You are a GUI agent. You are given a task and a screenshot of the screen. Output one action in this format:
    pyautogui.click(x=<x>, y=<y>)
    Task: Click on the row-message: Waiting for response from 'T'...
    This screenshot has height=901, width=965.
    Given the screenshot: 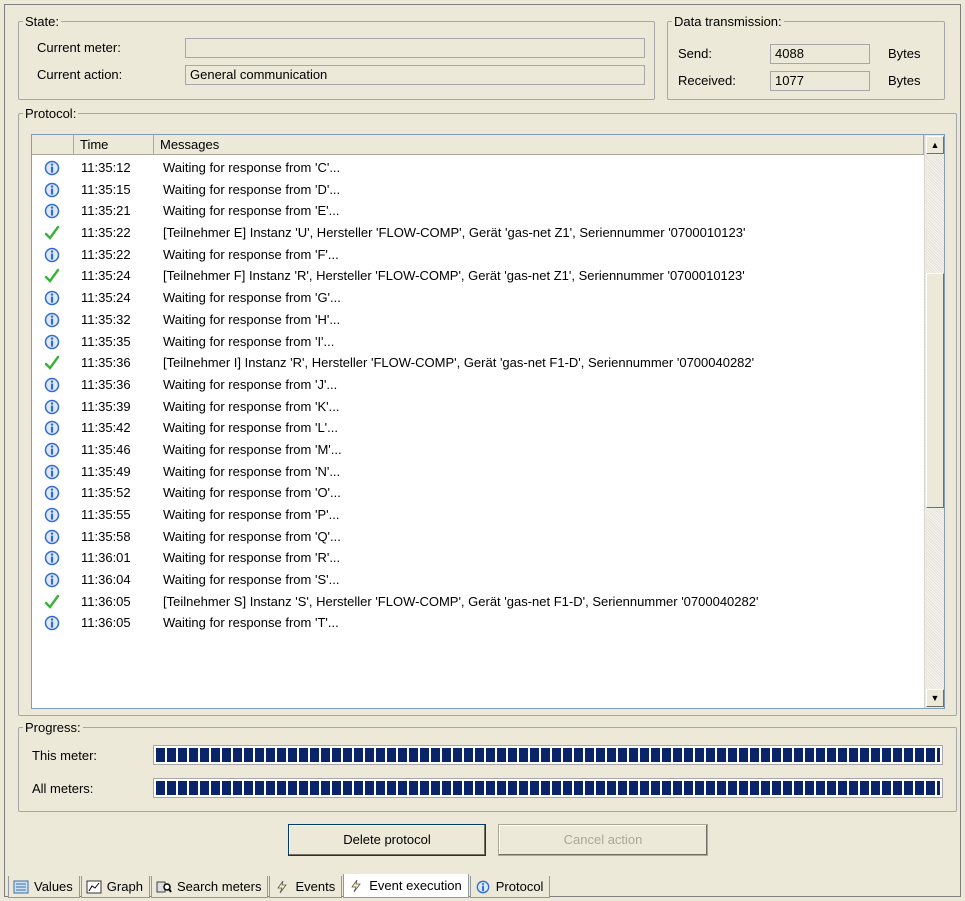 What is the action you would take?
    pyautogui.click(x=251, y=623)
    